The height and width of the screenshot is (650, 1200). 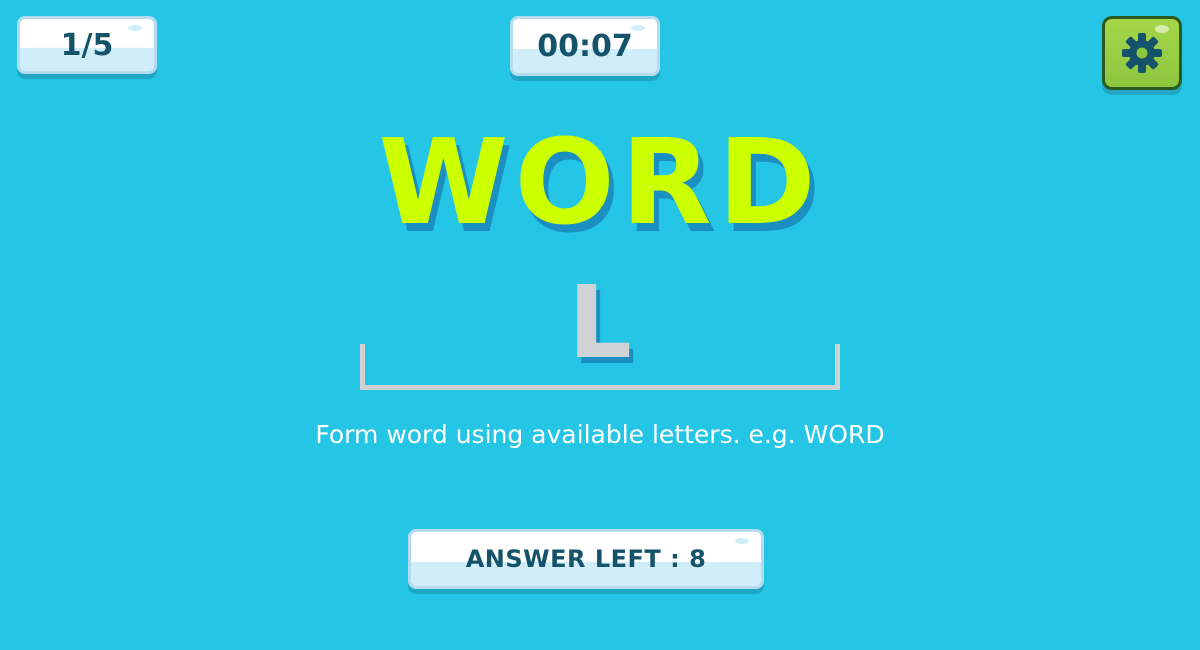 I want to click on timer-label: 00:07, so click(x=585, y=46).